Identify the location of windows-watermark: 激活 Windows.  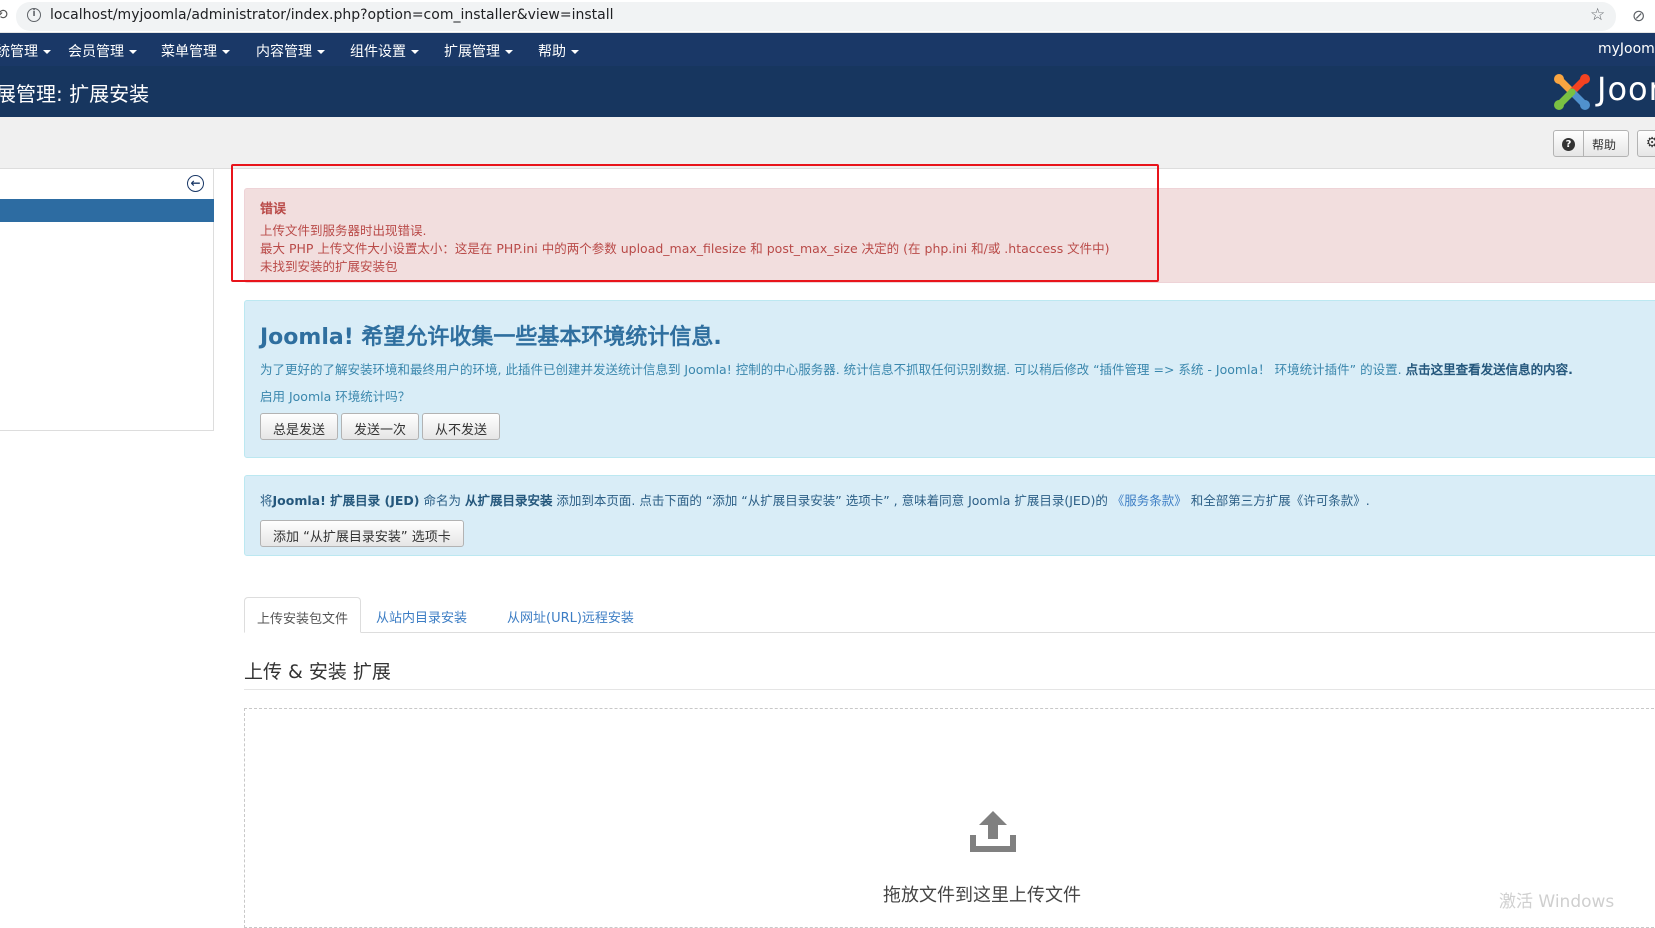
(1557, 902).